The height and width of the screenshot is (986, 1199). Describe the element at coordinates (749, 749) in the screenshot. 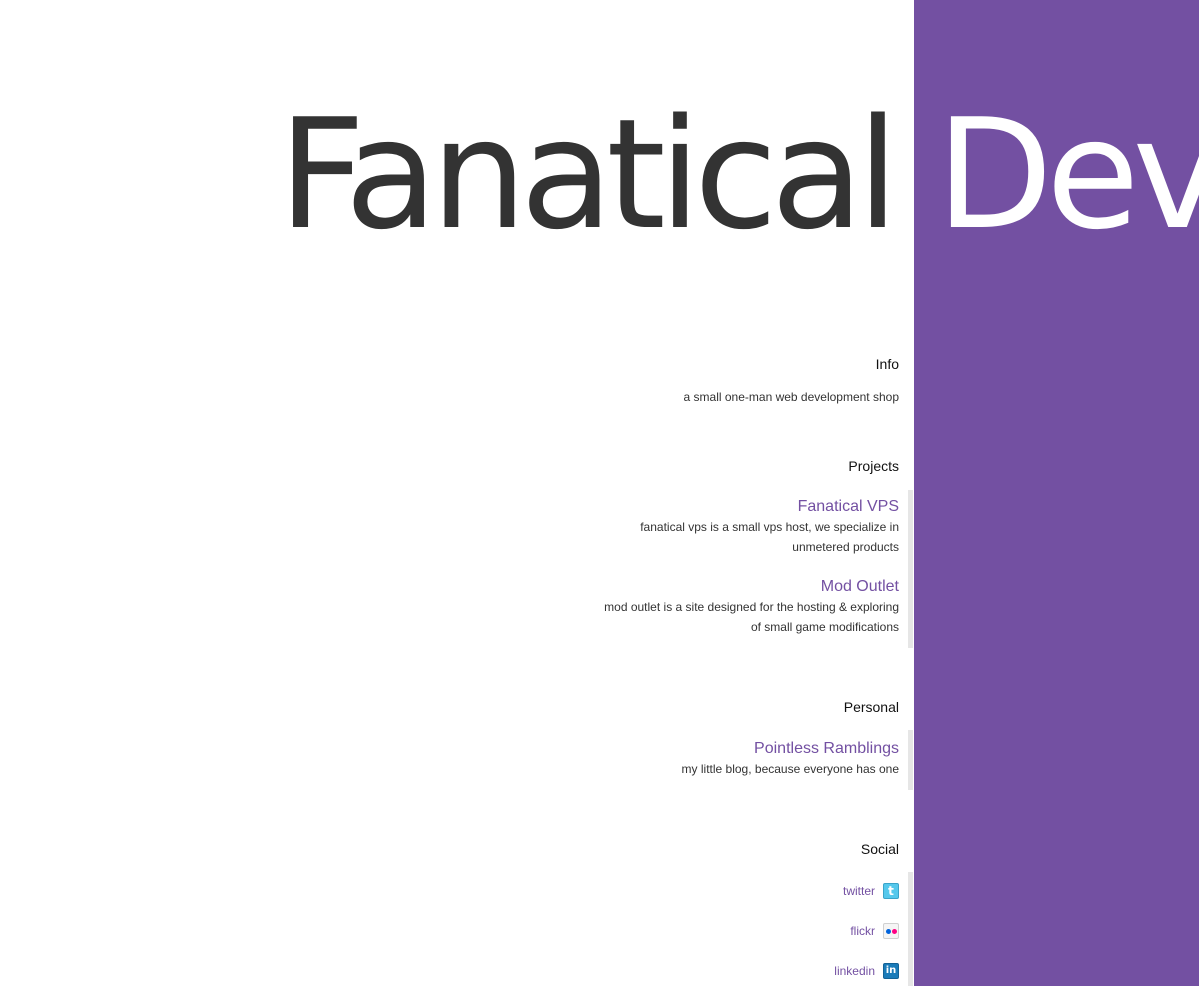

I see `personal-link-pointless-ramblings: Pointless Ramblings` at that location.